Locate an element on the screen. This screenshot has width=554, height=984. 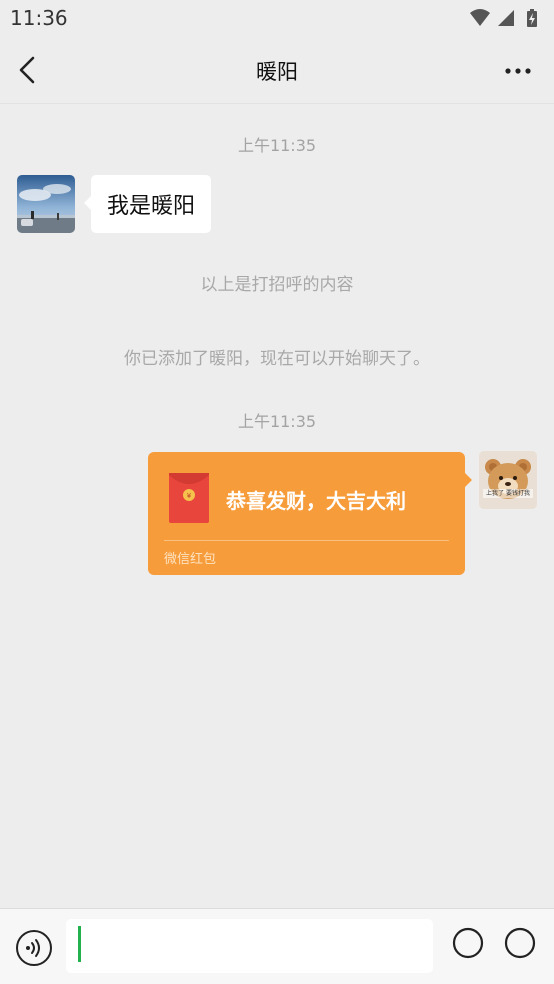
voice-icon is located at coordinates (34, 948).